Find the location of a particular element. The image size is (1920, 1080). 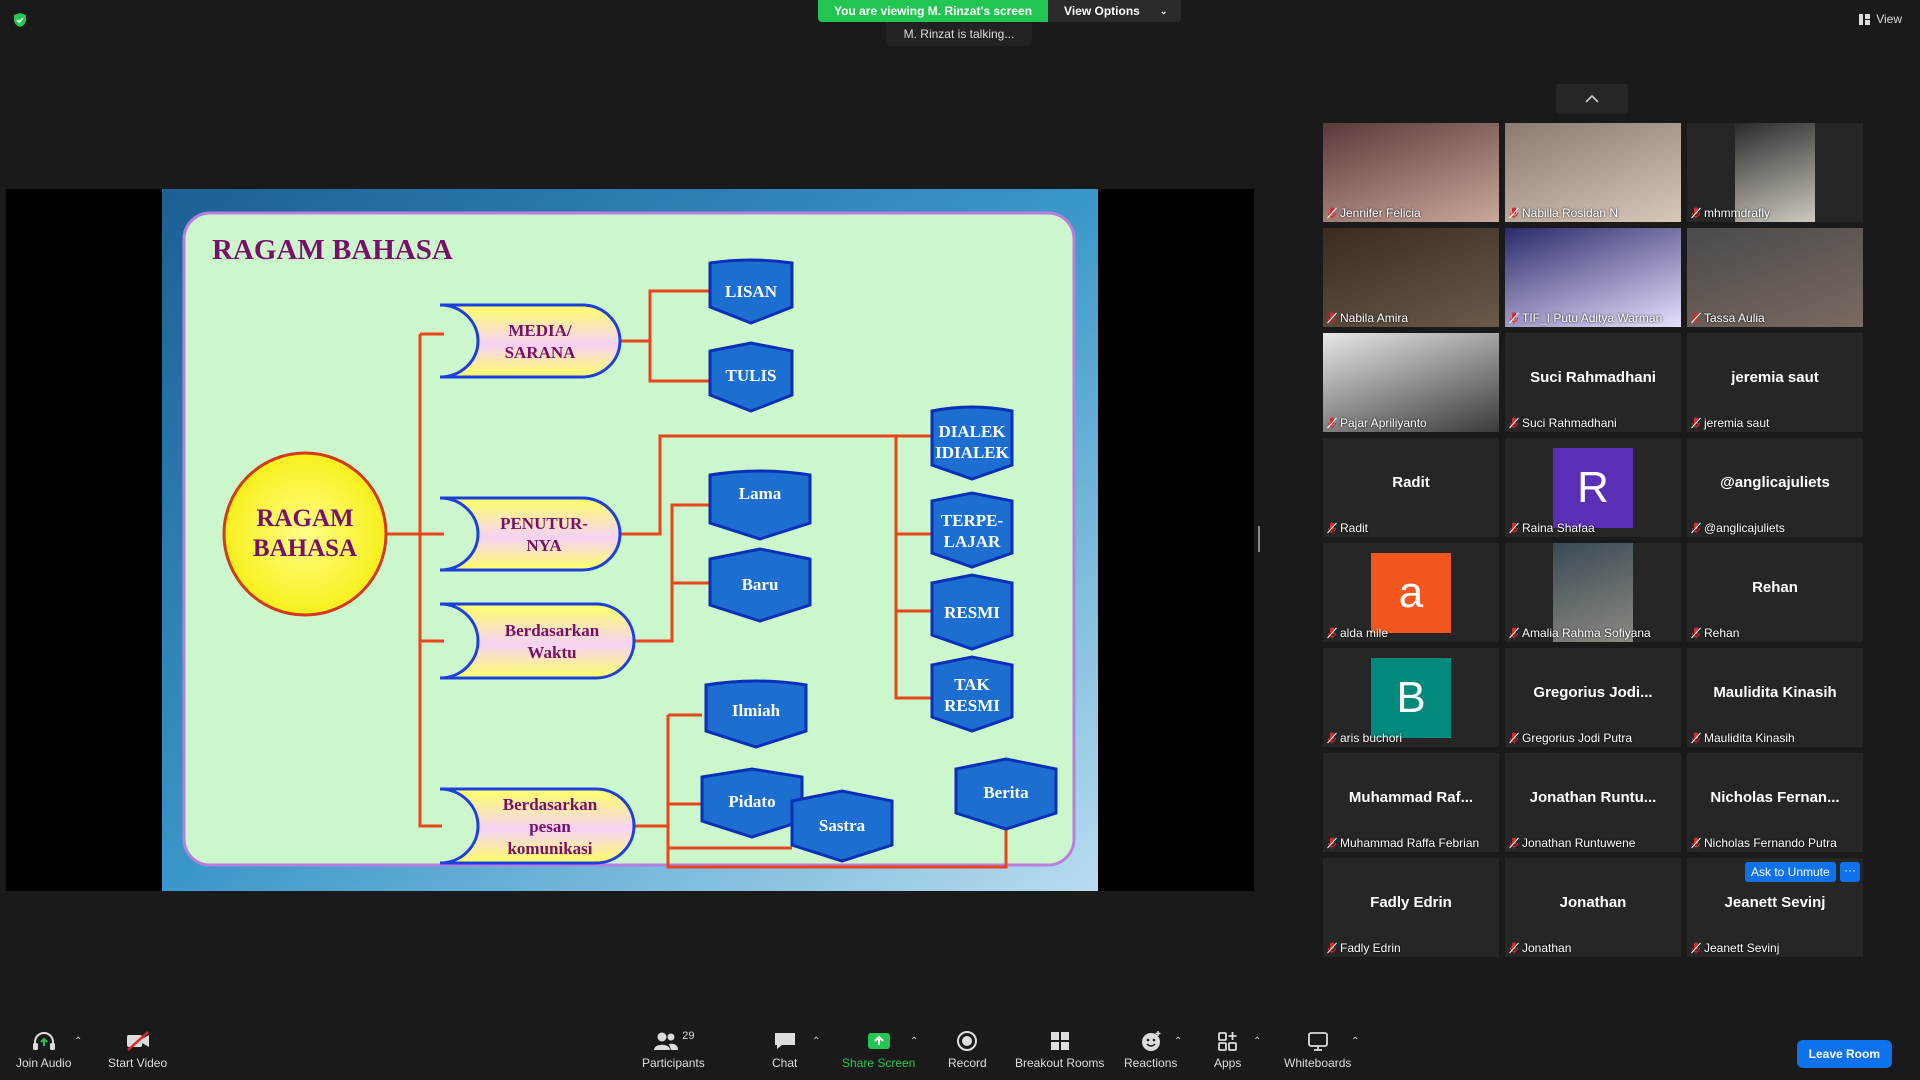

leaf-tak-resmi-line1: TAK is located at coordinates (972, 684).